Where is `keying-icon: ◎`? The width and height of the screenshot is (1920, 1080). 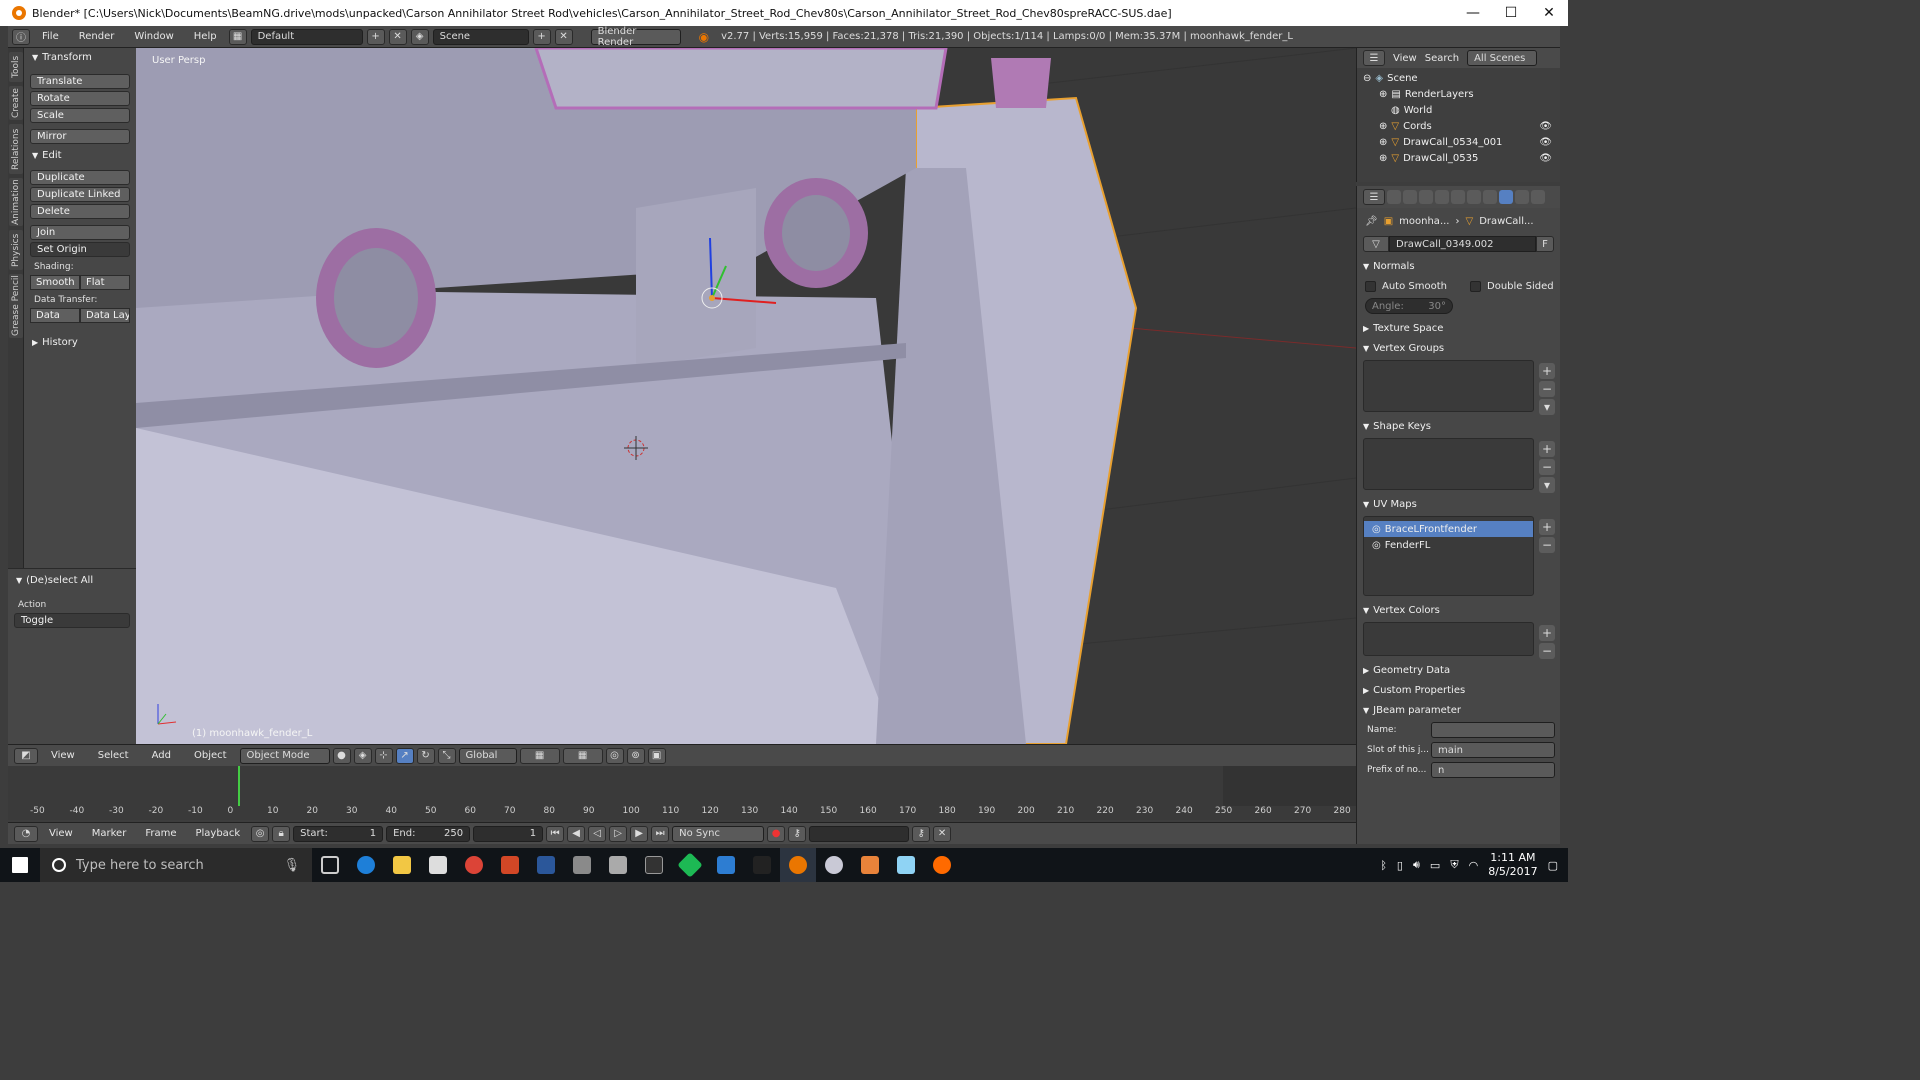
keying-icon: ◎ is located at coordinates (260, 833).